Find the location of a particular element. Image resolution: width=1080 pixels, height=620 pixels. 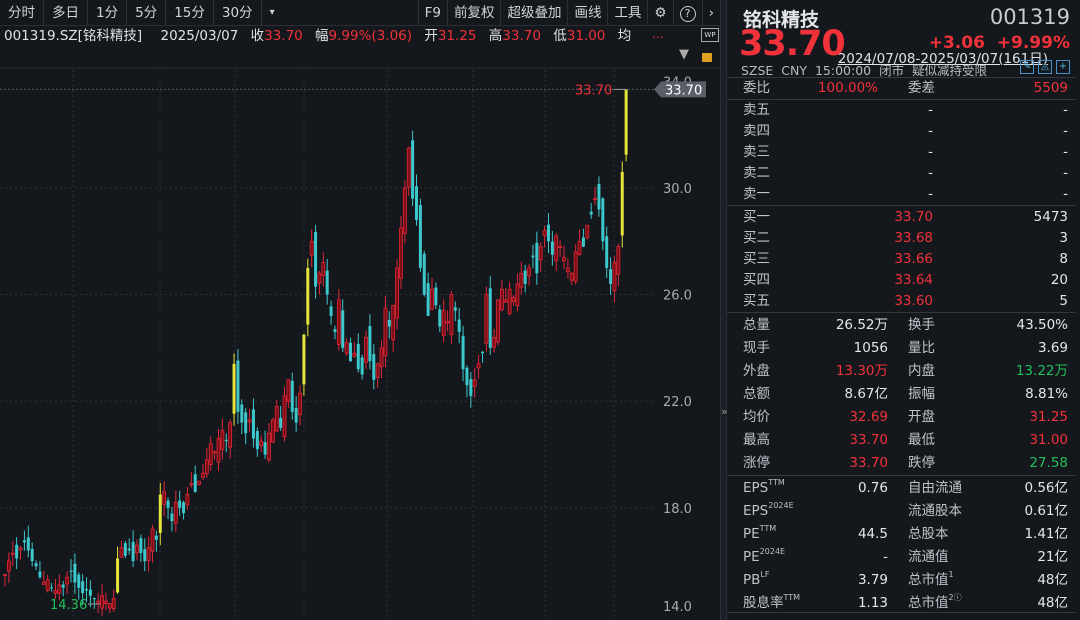

gear-icon: ⚙ is located at coordinates (659, 13).